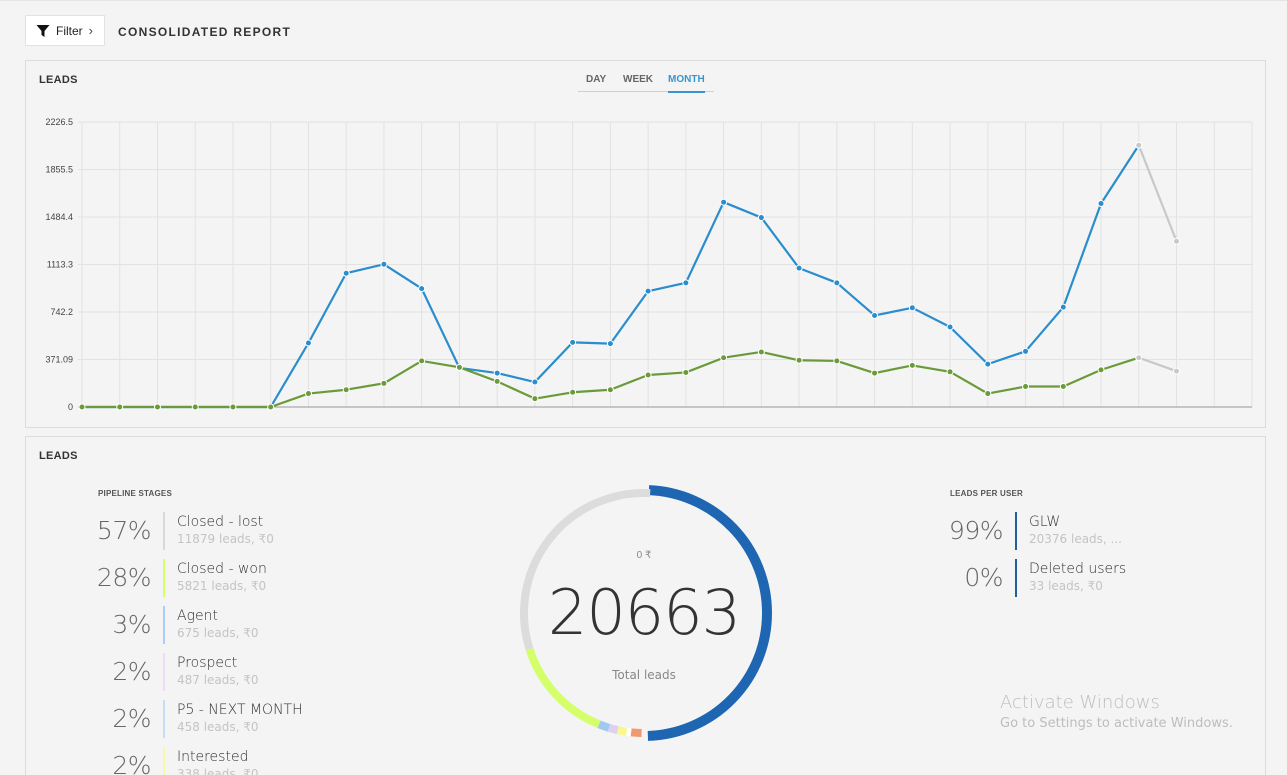  Describe the element at coordinates (644, 555) in the screenshot. I see `donut-amount: 0 ₹` at that location.